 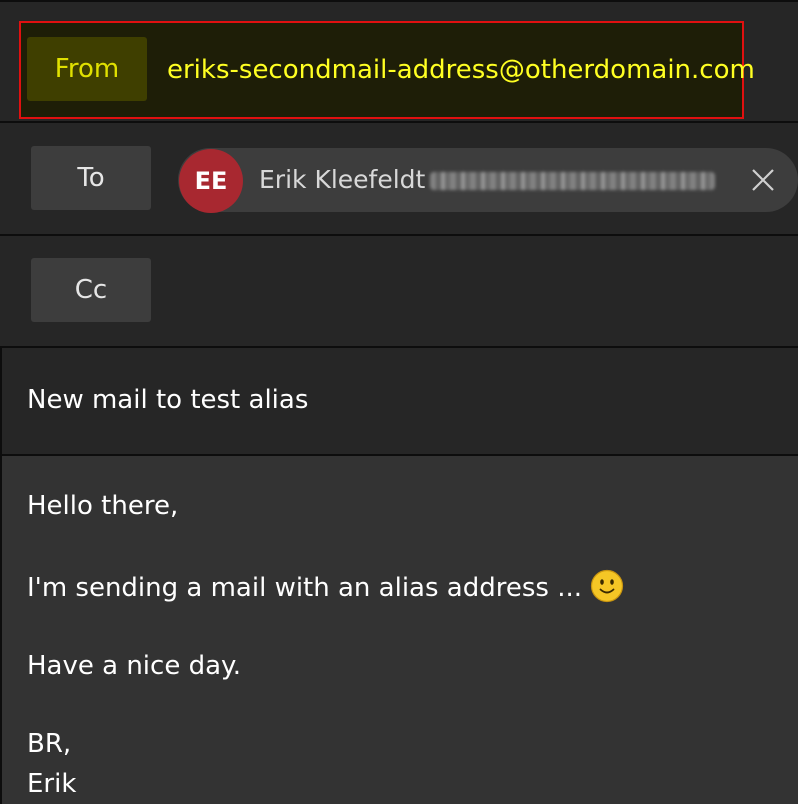 What do you see at coordinates (49, 744) in the screenshot?
I see `body-line: BR,` at bounding box center [49, 744].